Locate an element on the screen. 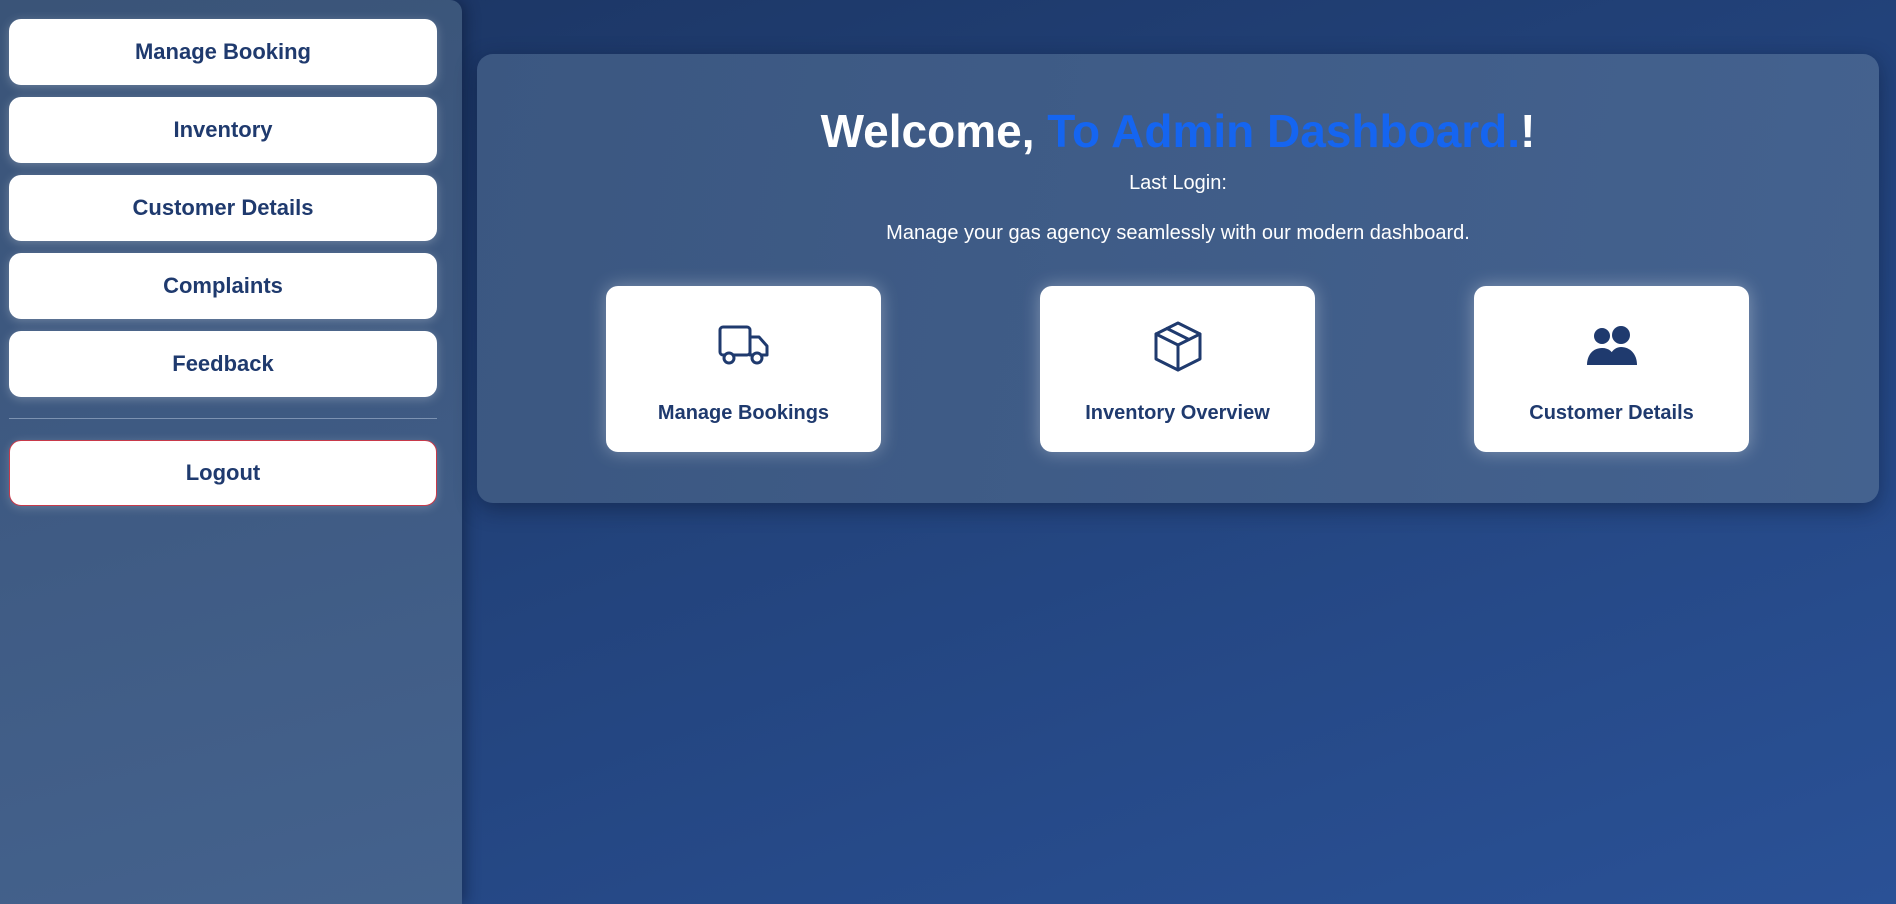 This screenshot has width=1896, height=904. manage-bookings-card: Manage Bookings is located at coordinates (743, 369).